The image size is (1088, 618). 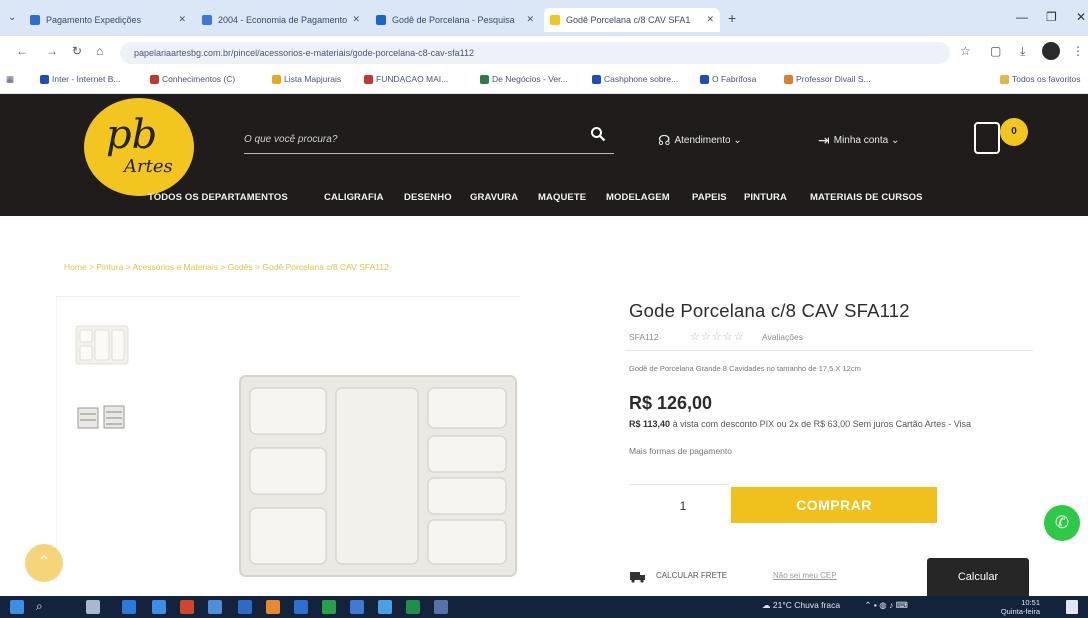 I want to click on bookmark-star-icon: ☆, so click(x=965, y=51).